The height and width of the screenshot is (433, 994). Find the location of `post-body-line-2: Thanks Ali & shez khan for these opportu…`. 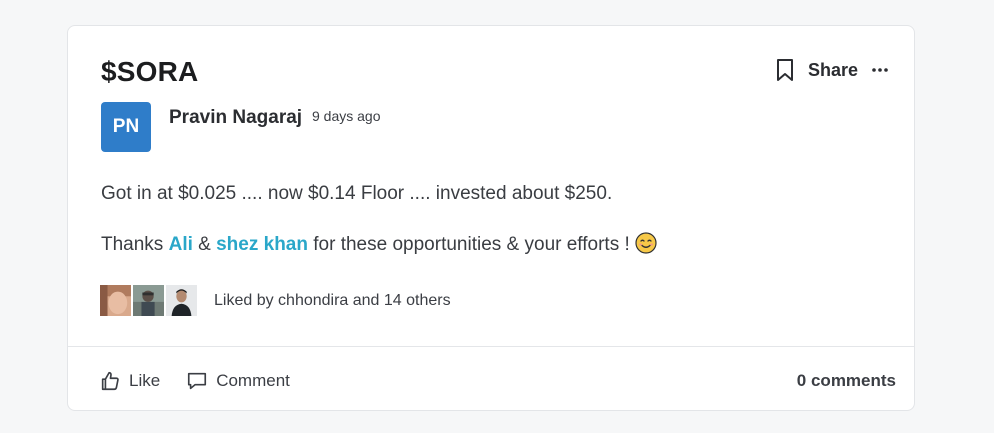

post-body-line-2: Thanks Ali & shez khan for these opportu… is located at coordinates (379, 244).